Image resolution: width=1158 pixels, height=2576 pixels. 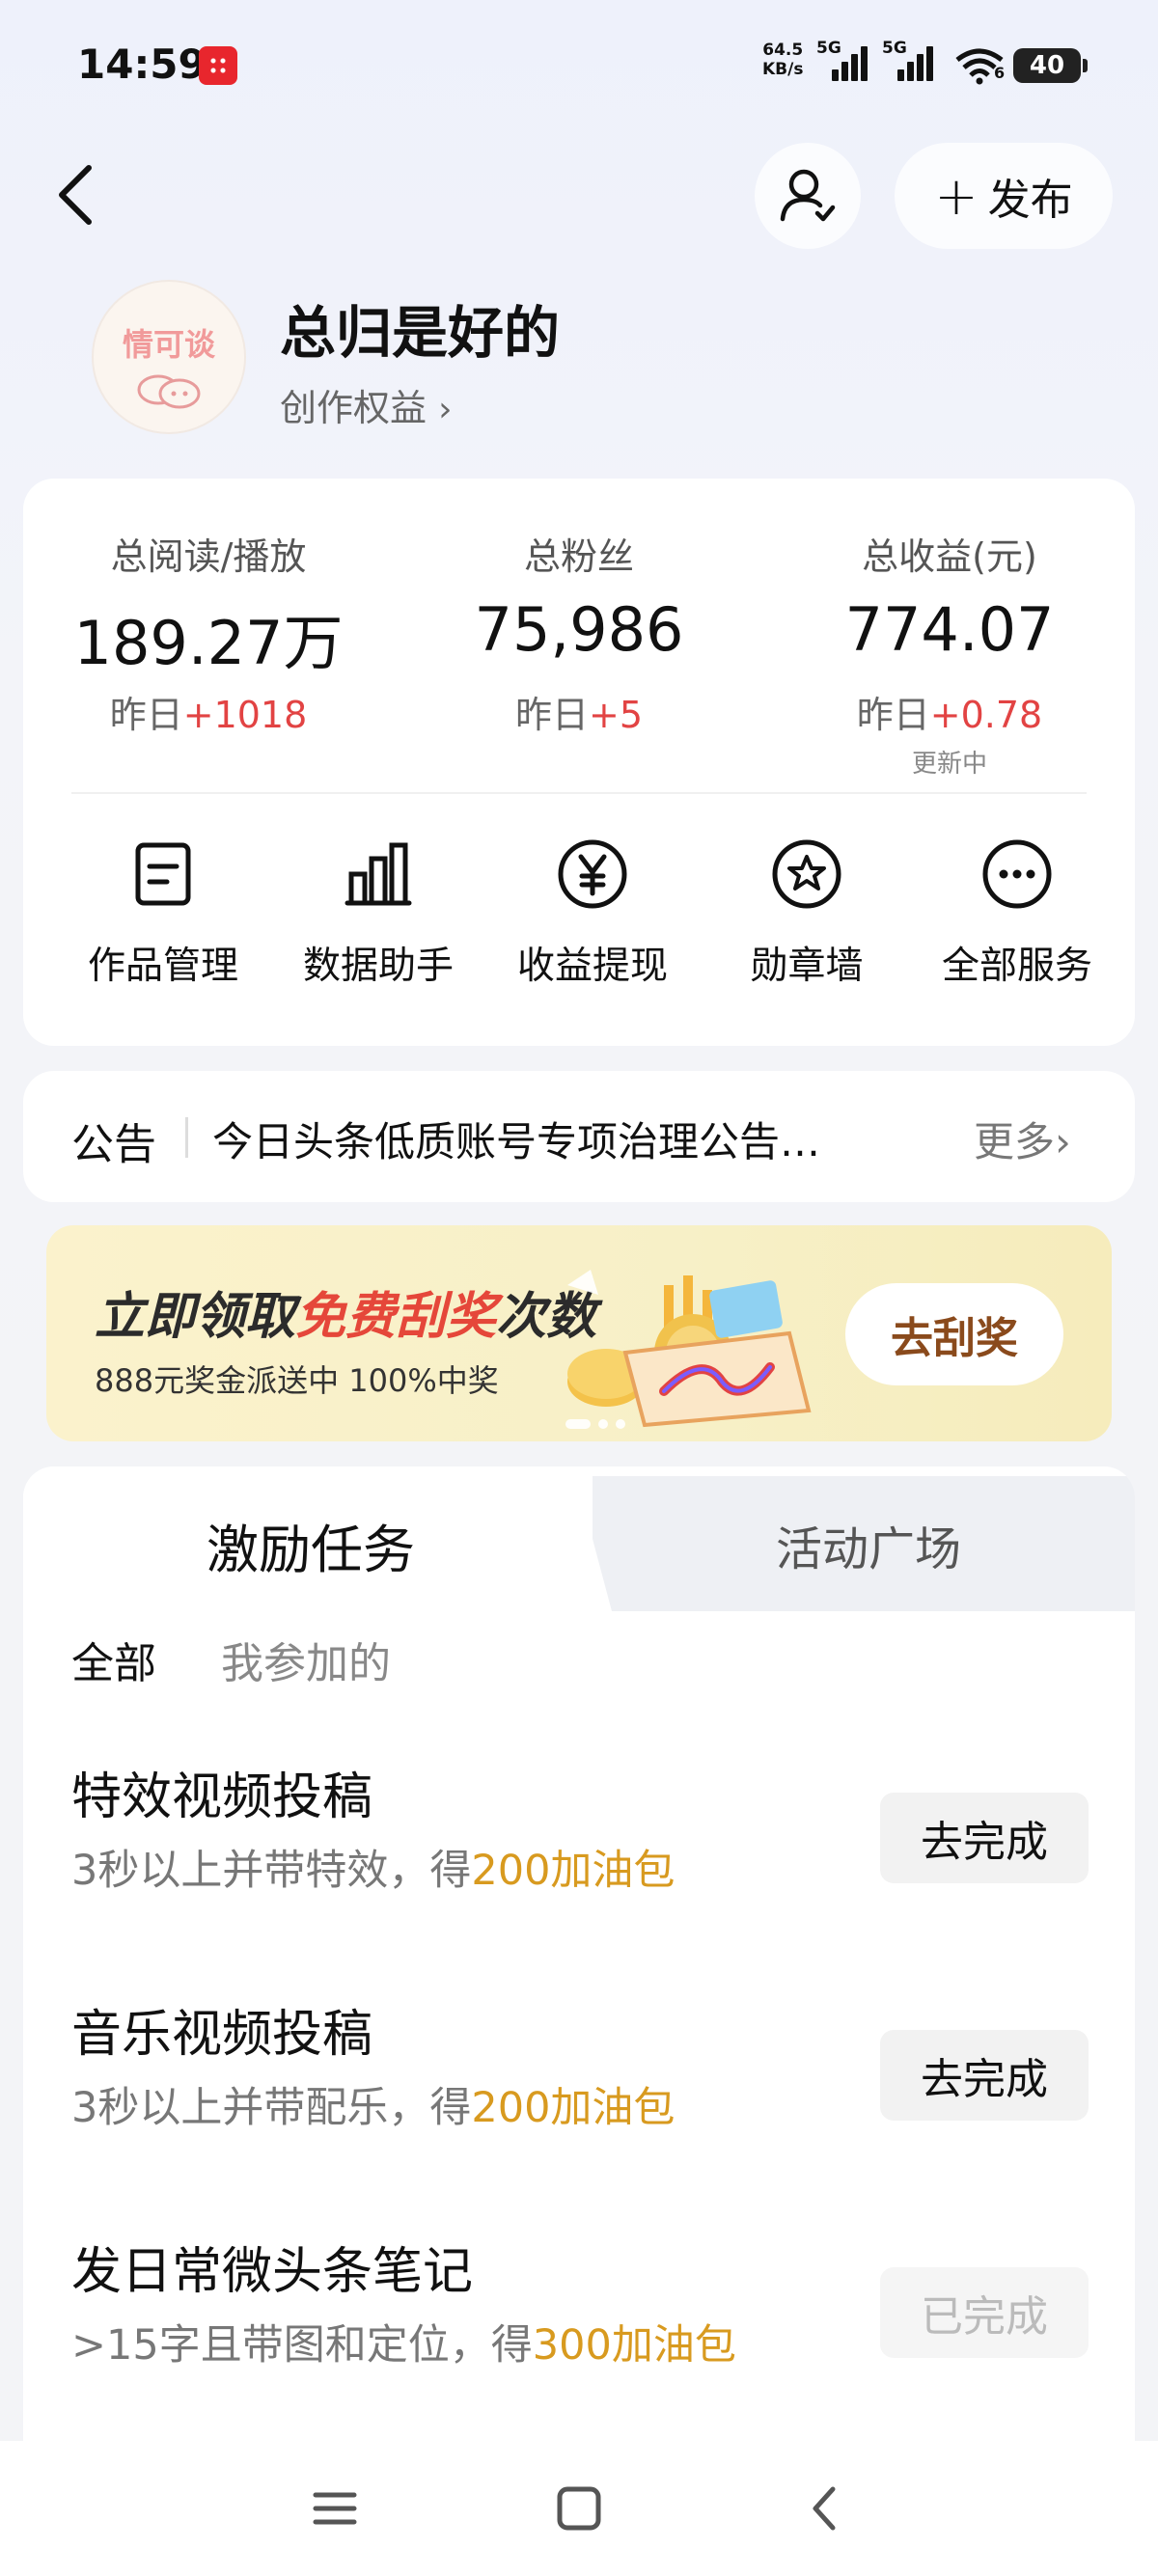 I want to click on task-done-button: 已完成, so click(x=984, y=2313).